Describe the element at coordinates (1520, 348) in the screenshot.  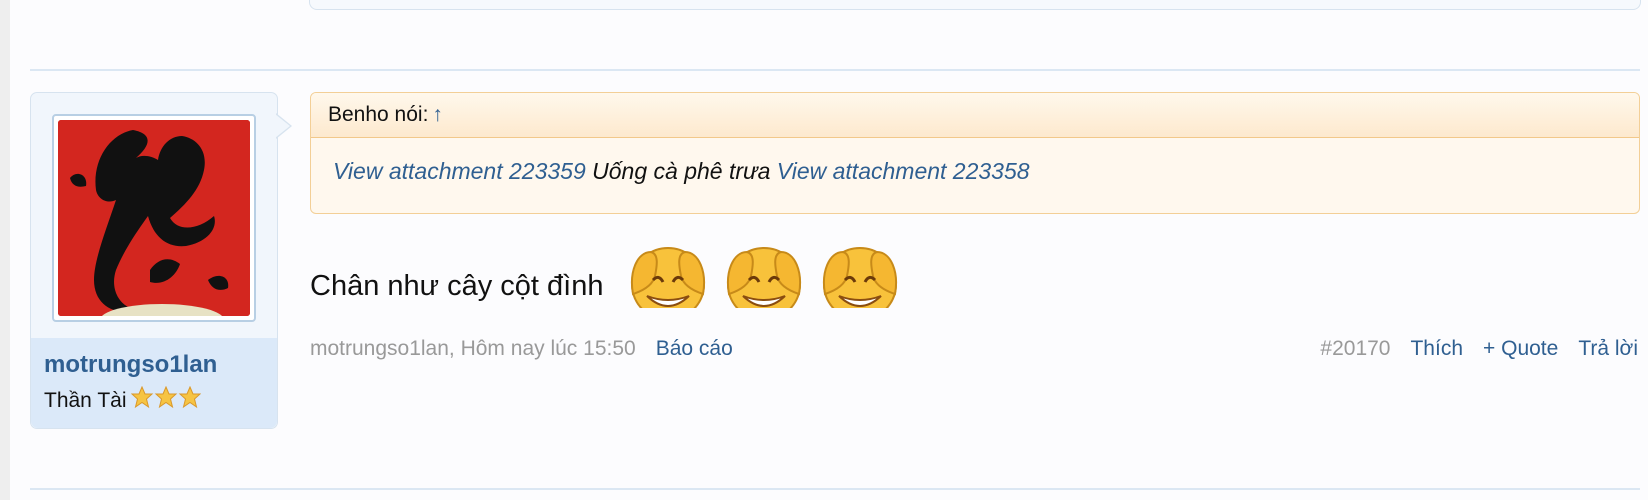
I see `quote-link: + Quote` at that location.